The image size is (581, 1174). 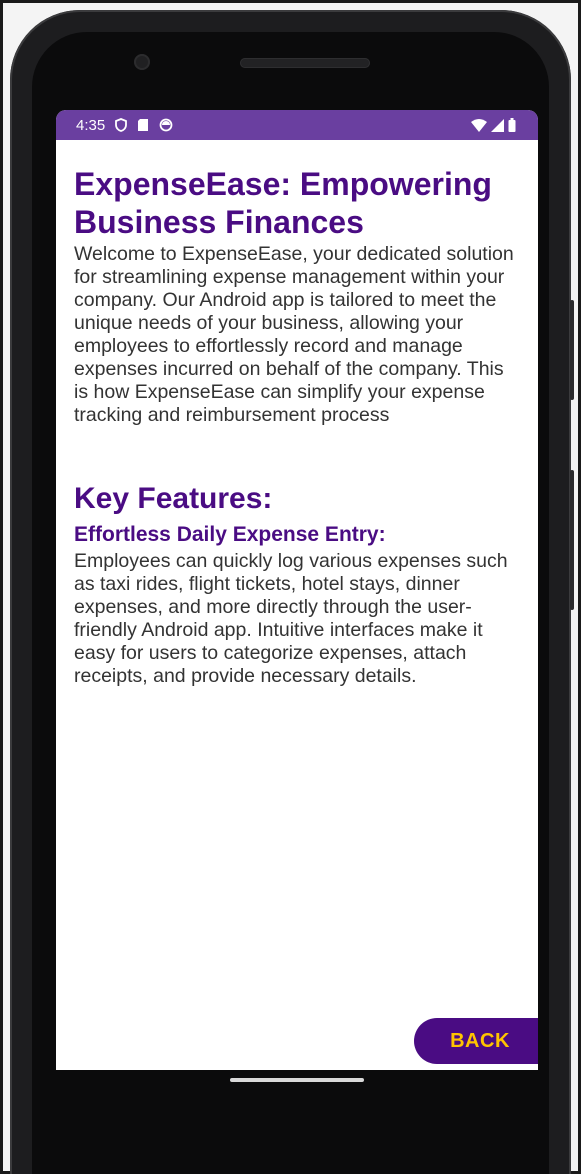 What do you see at coordinates (297, 1090) in the screenshot?
I see `navigation-bar` at bounding box center [297, 1090].